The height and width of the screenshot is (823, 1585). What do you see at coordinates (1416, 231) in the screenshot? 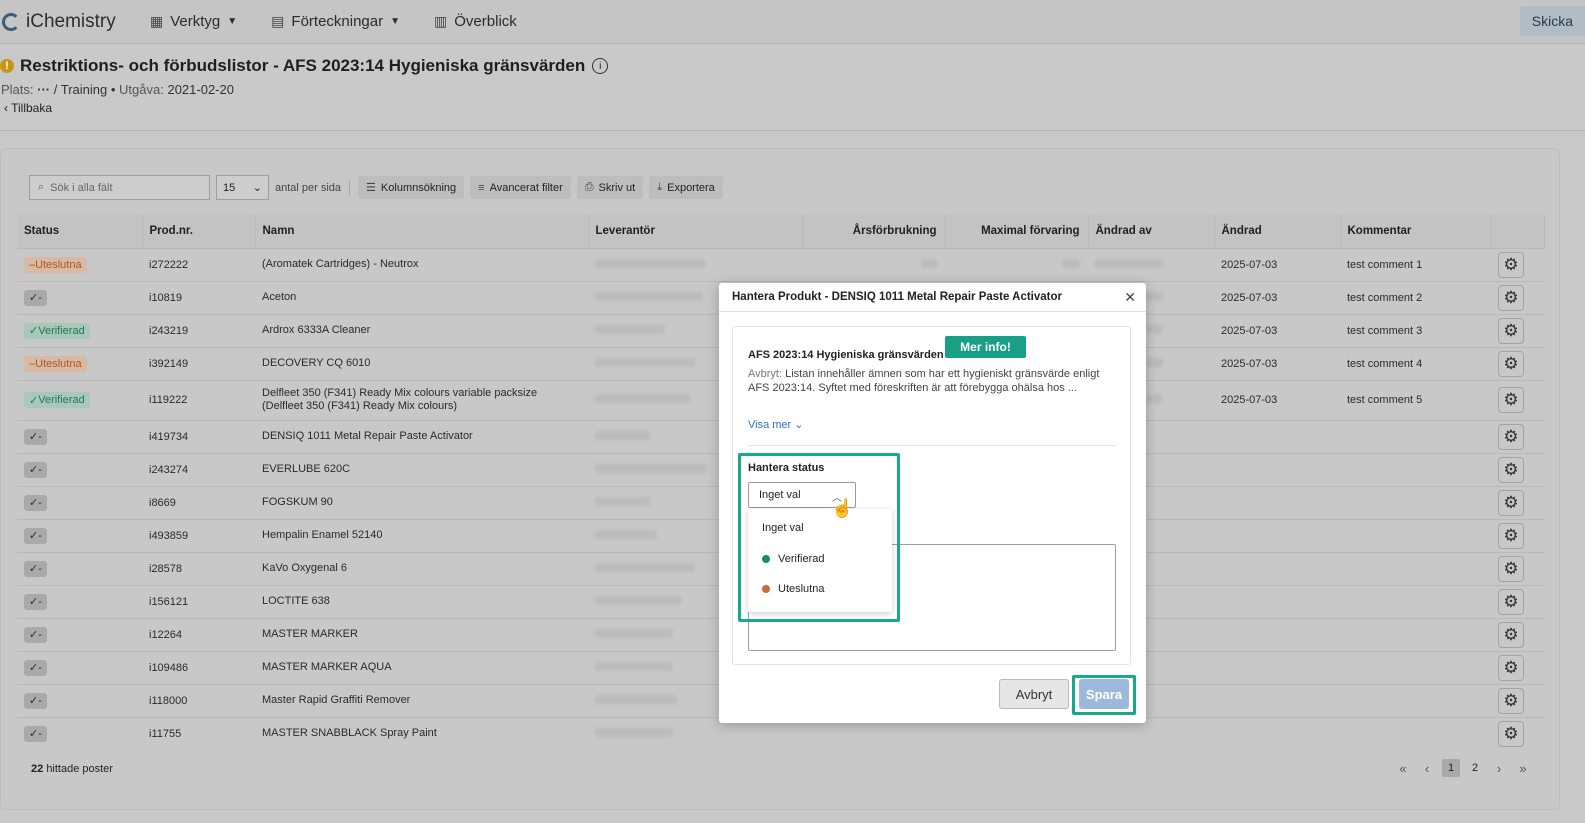
I see `col-kommentar: Kommentar` at bounding box center [1416, 231].